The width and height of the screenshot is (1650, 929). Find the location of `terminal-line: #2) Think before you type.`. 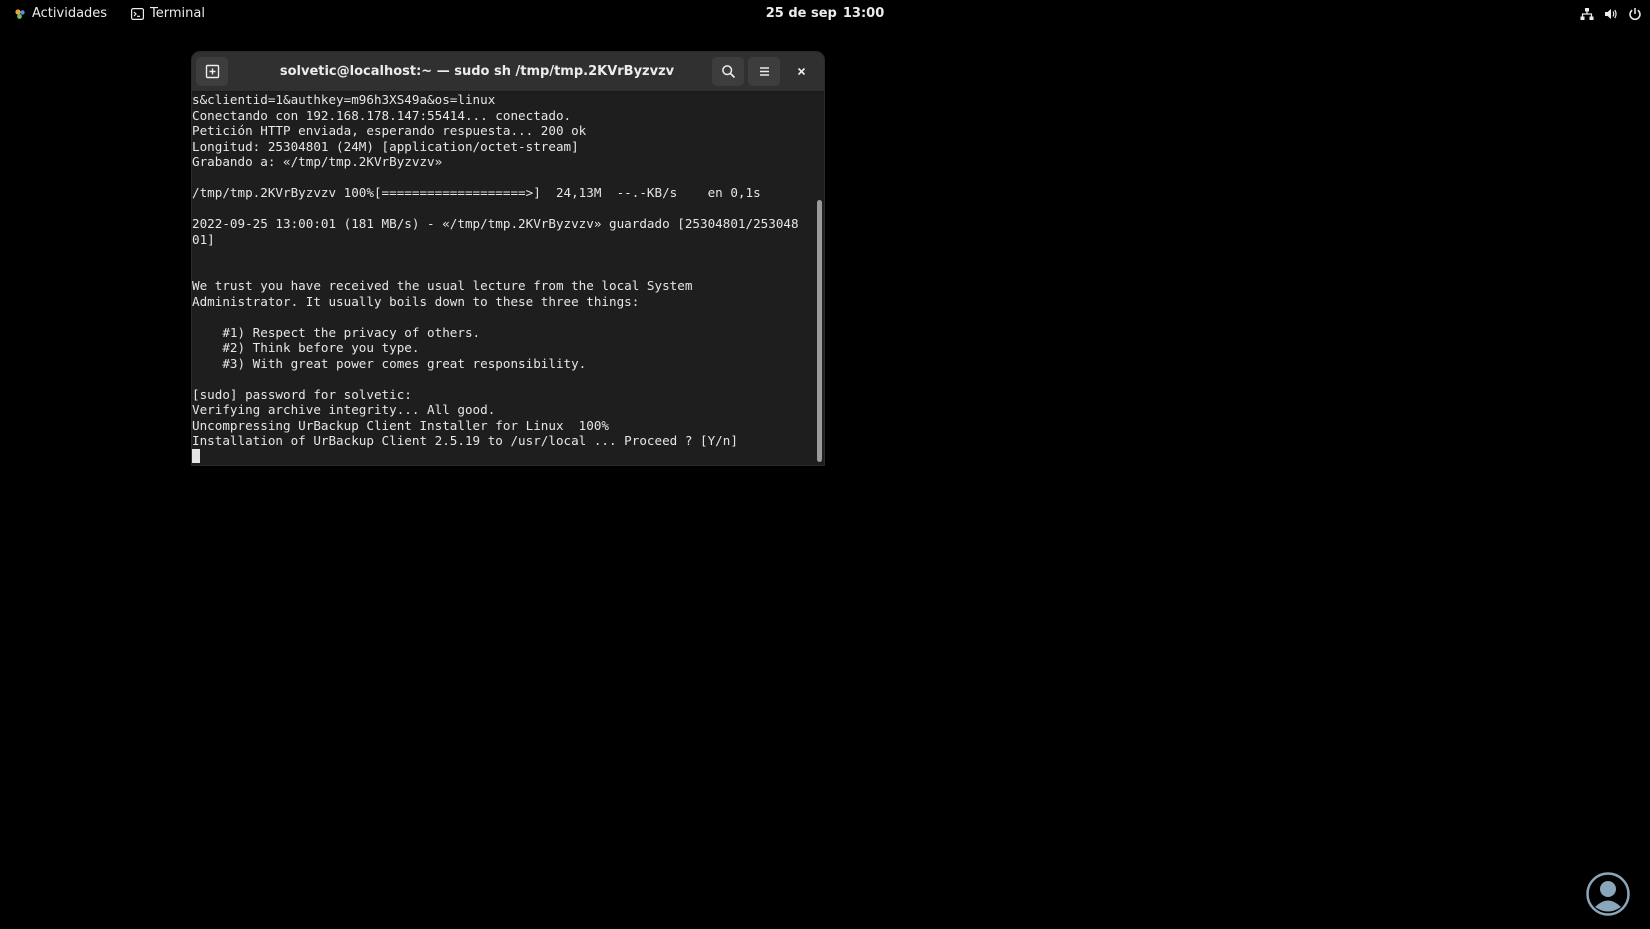

terminal-line: #2) Think before you type. is located at coordinates (306, 347).